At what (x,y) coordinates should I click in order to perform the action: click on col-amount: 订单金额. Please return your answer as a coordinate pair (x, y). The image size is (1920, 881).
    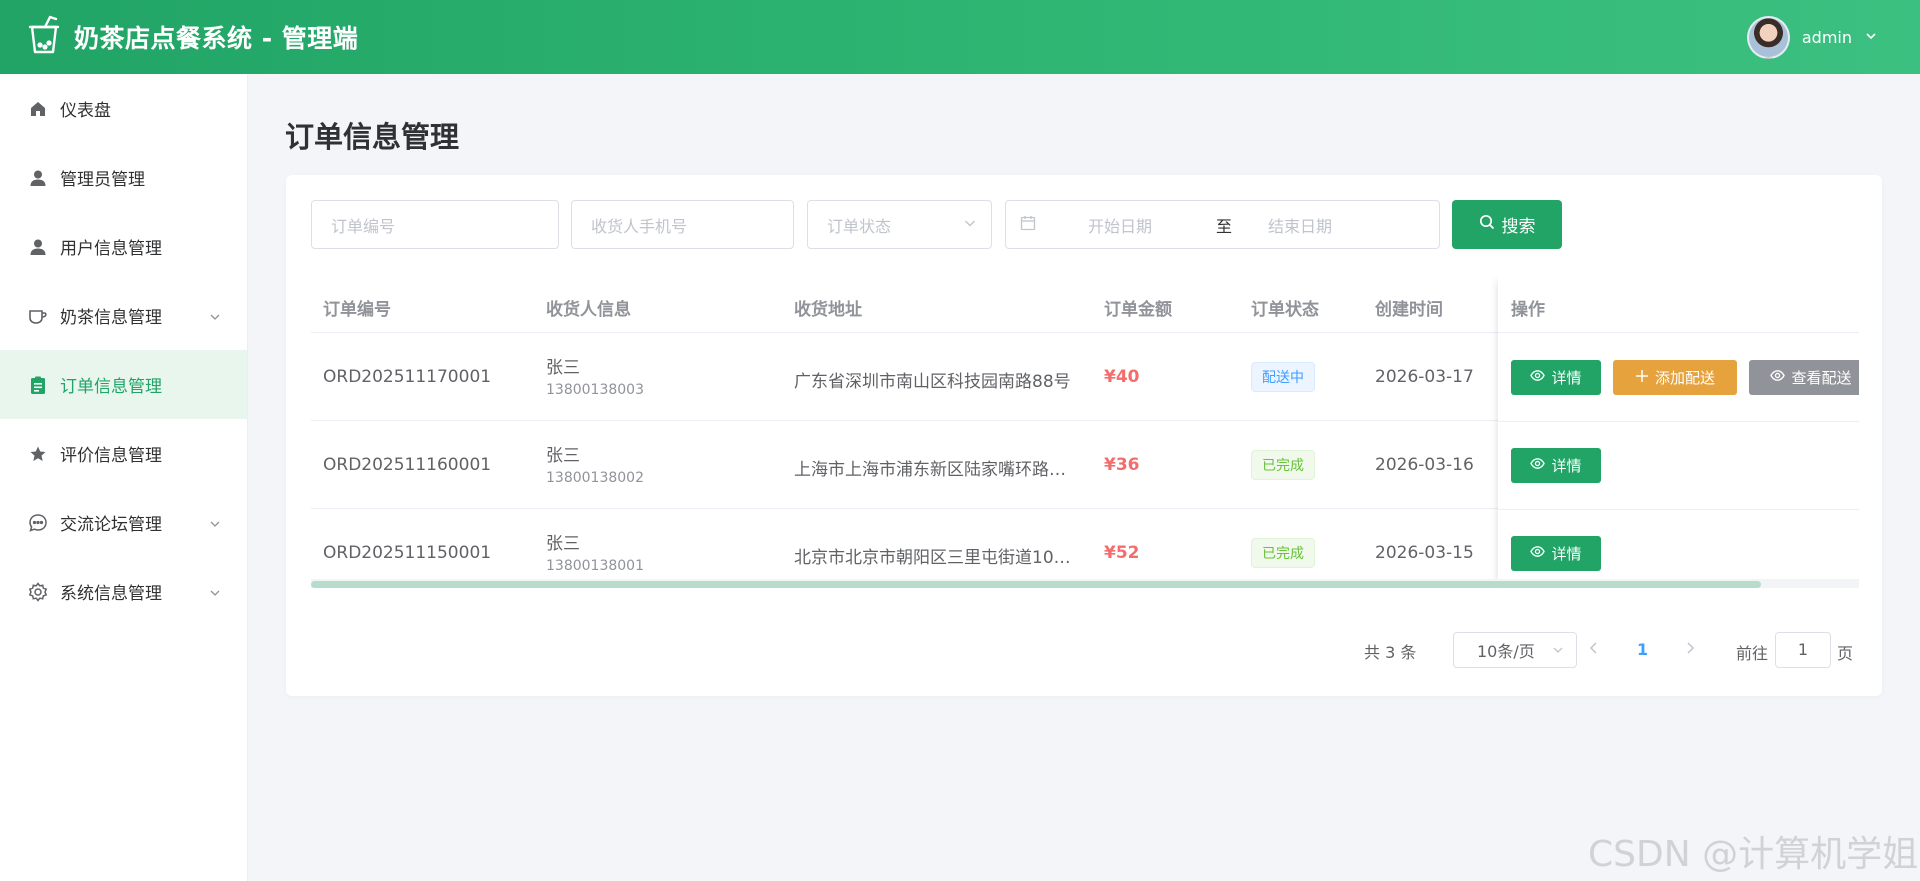
    Looking at the image, I should click on (1138, 310).